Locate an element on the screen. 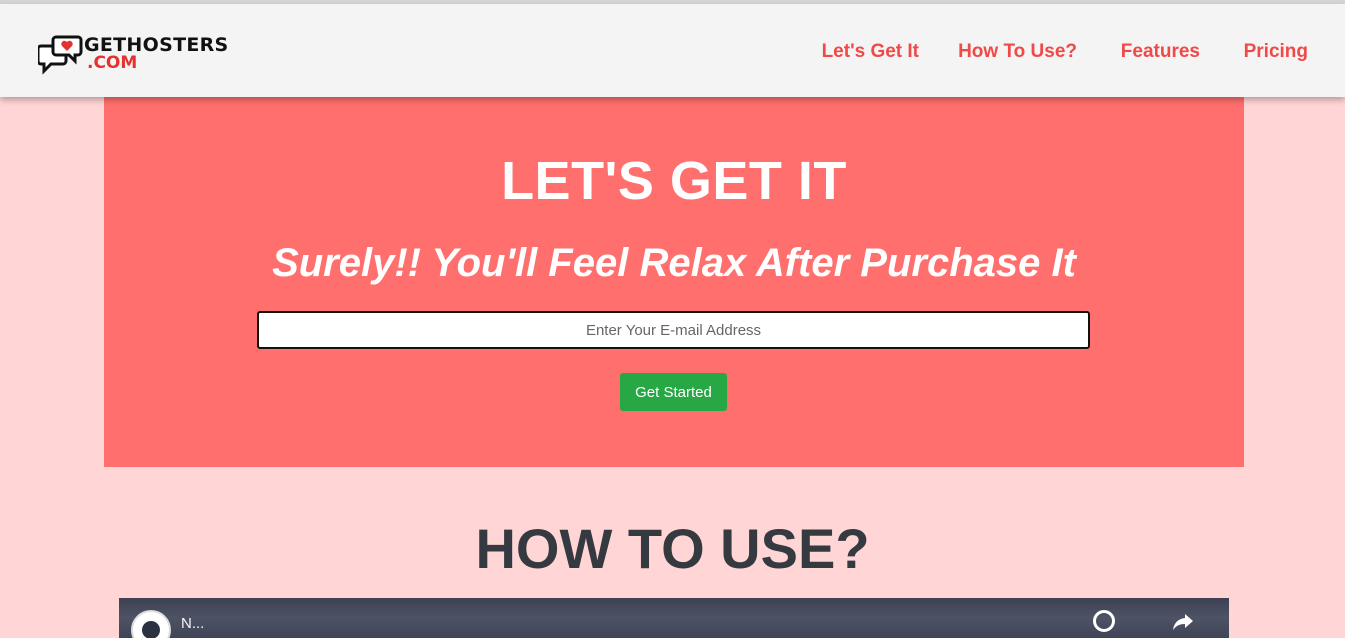 This screenshot has height=638, width=1345. nav-link-features: Features is located at coordinates (1160, 52).